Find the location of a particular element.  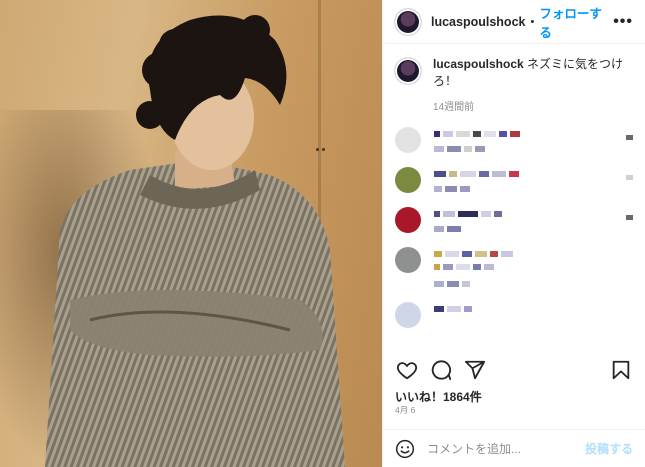

comment-icon is located at coordinates (441, 370).